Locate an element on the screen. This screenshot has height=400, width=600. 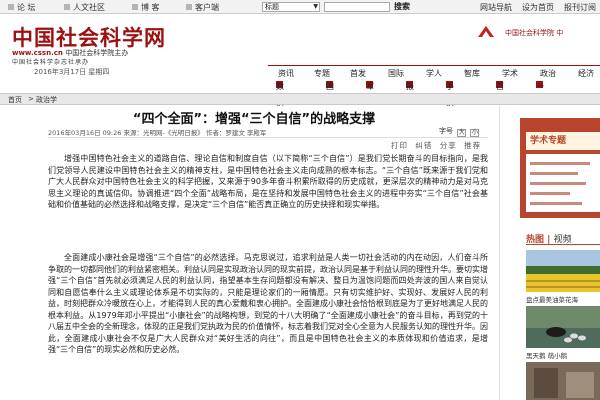
nav-politics: 政治 is located at coordinates (548, 73).